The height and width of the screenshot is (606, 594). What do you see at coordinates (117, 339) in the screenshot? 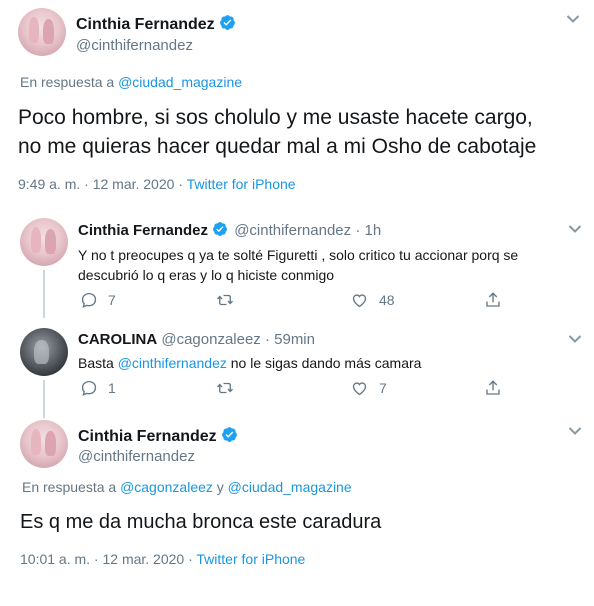
I see `display-name: CAROLINA` at bounding box center [117, 339].